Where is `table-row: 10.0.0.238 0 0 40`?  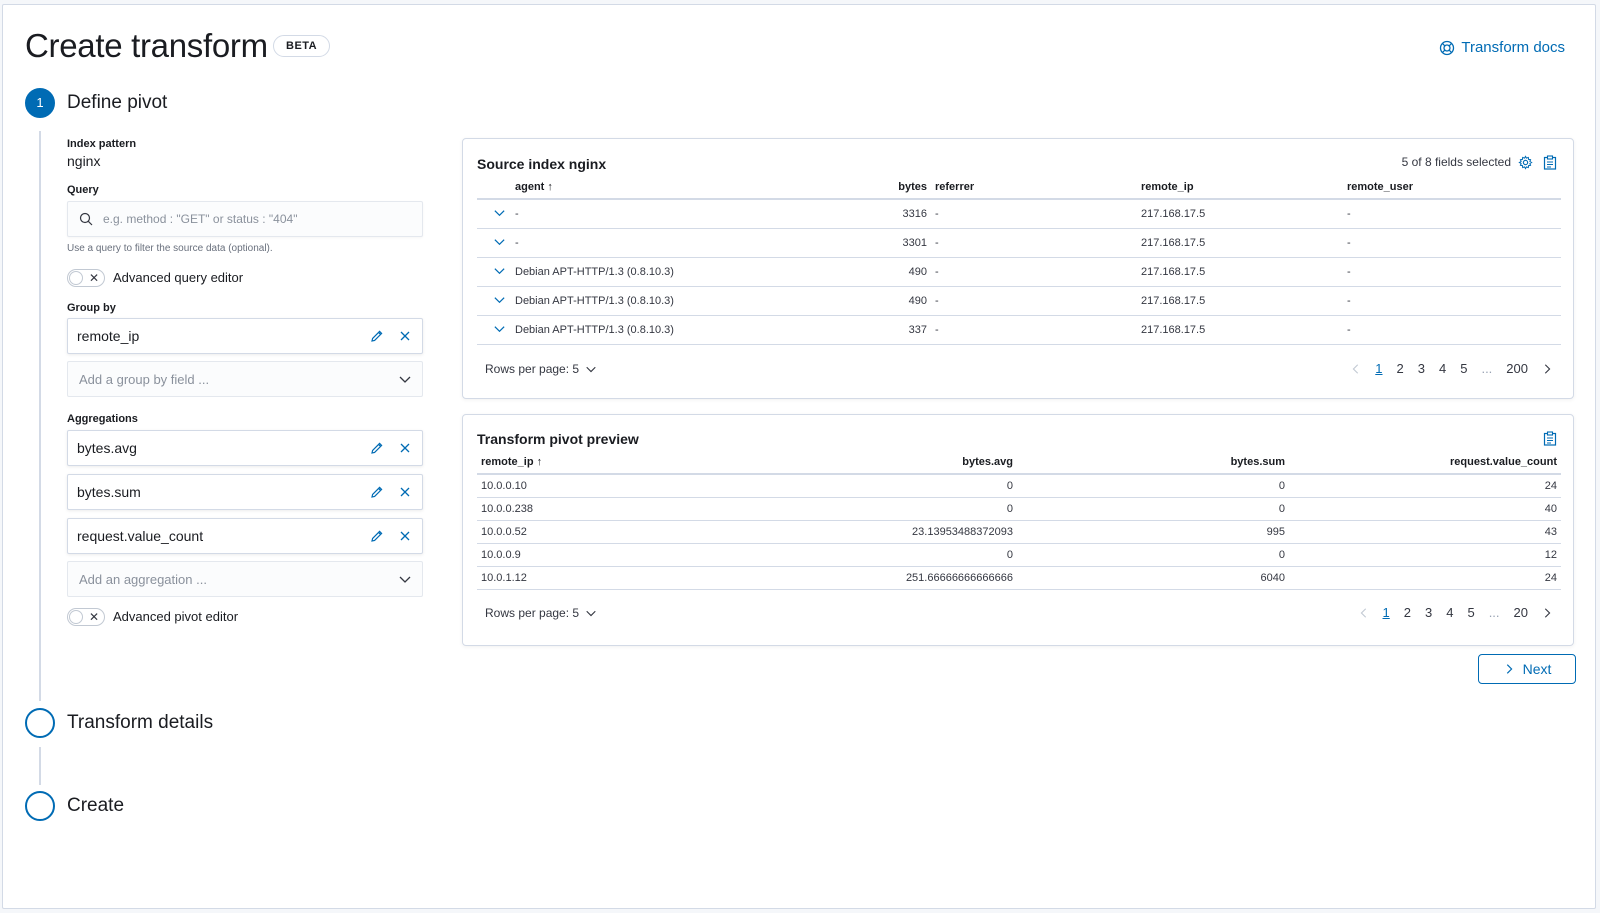
table-row: 10.0.0.238 0 0 40 is located at coordinates (1019, 509).